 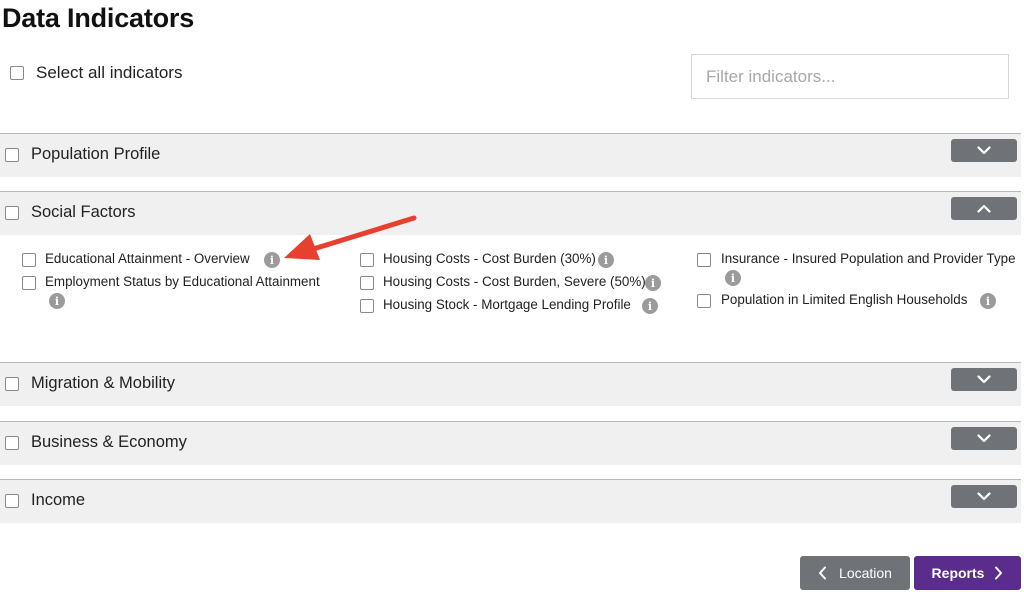 What do you see at coordinates (999, 573) in the screenshot?
I see `chevron-right-icon` at bounding box center [999, 573].